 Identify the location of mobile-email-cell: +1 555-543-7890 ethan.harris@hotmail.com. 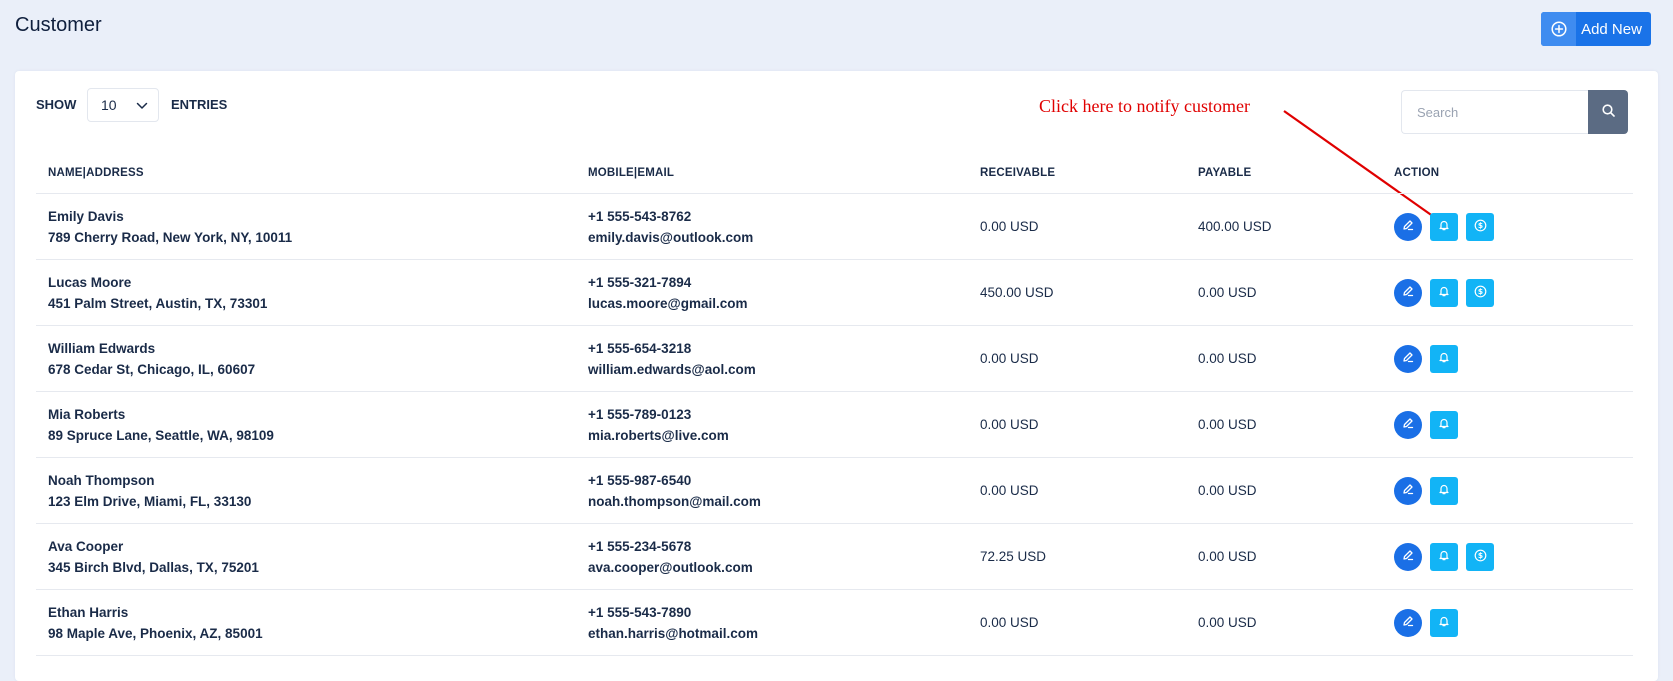
(772, 622).